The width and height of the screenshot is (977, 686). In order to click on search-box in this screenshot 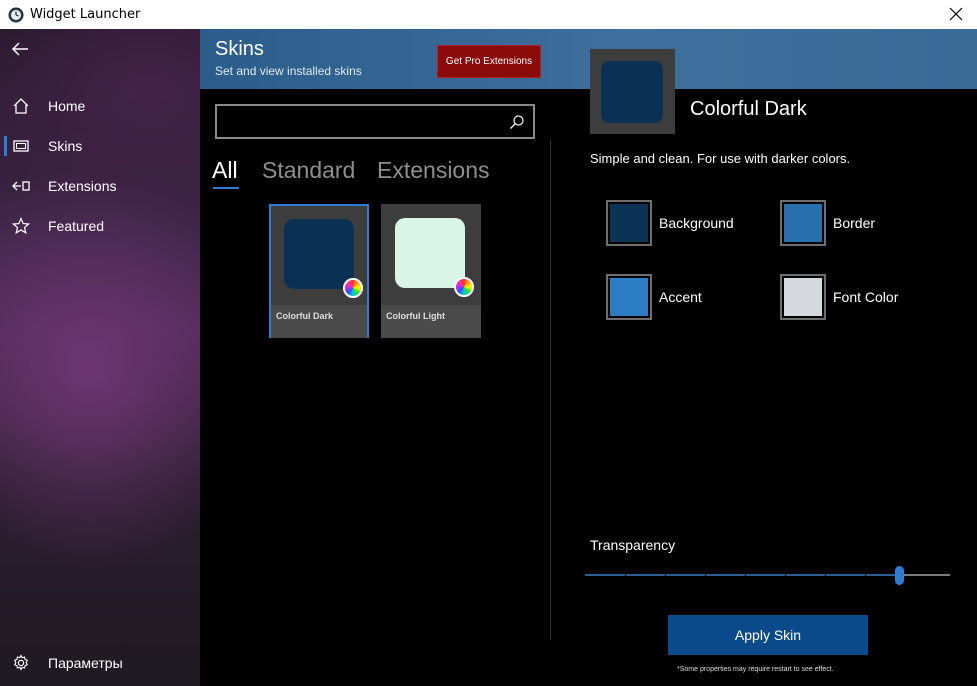, I will do `click(375, 121)`.